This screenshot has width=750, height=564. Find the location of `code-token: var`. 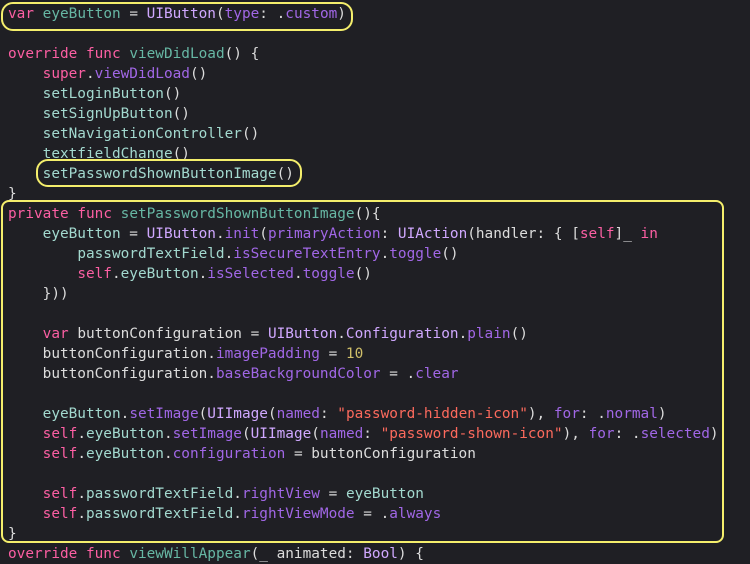

code-token: var is located at coordinates (21, 14).